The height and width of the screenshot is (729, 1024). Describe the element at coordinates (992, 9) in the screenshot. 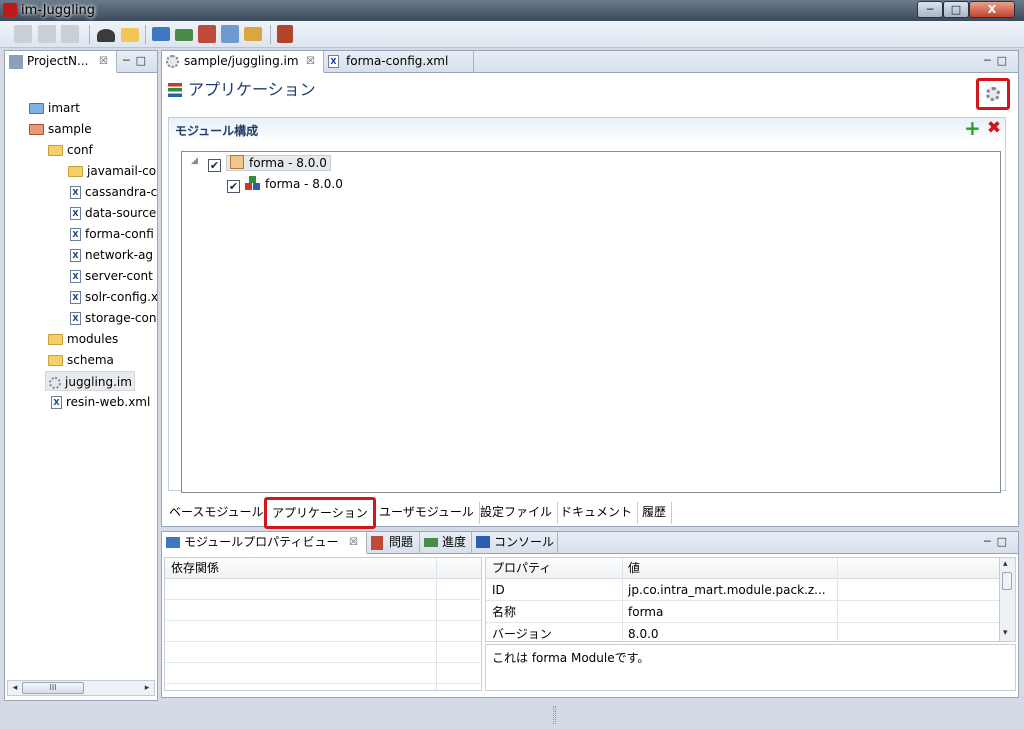

I see `close-button: X` at that location.